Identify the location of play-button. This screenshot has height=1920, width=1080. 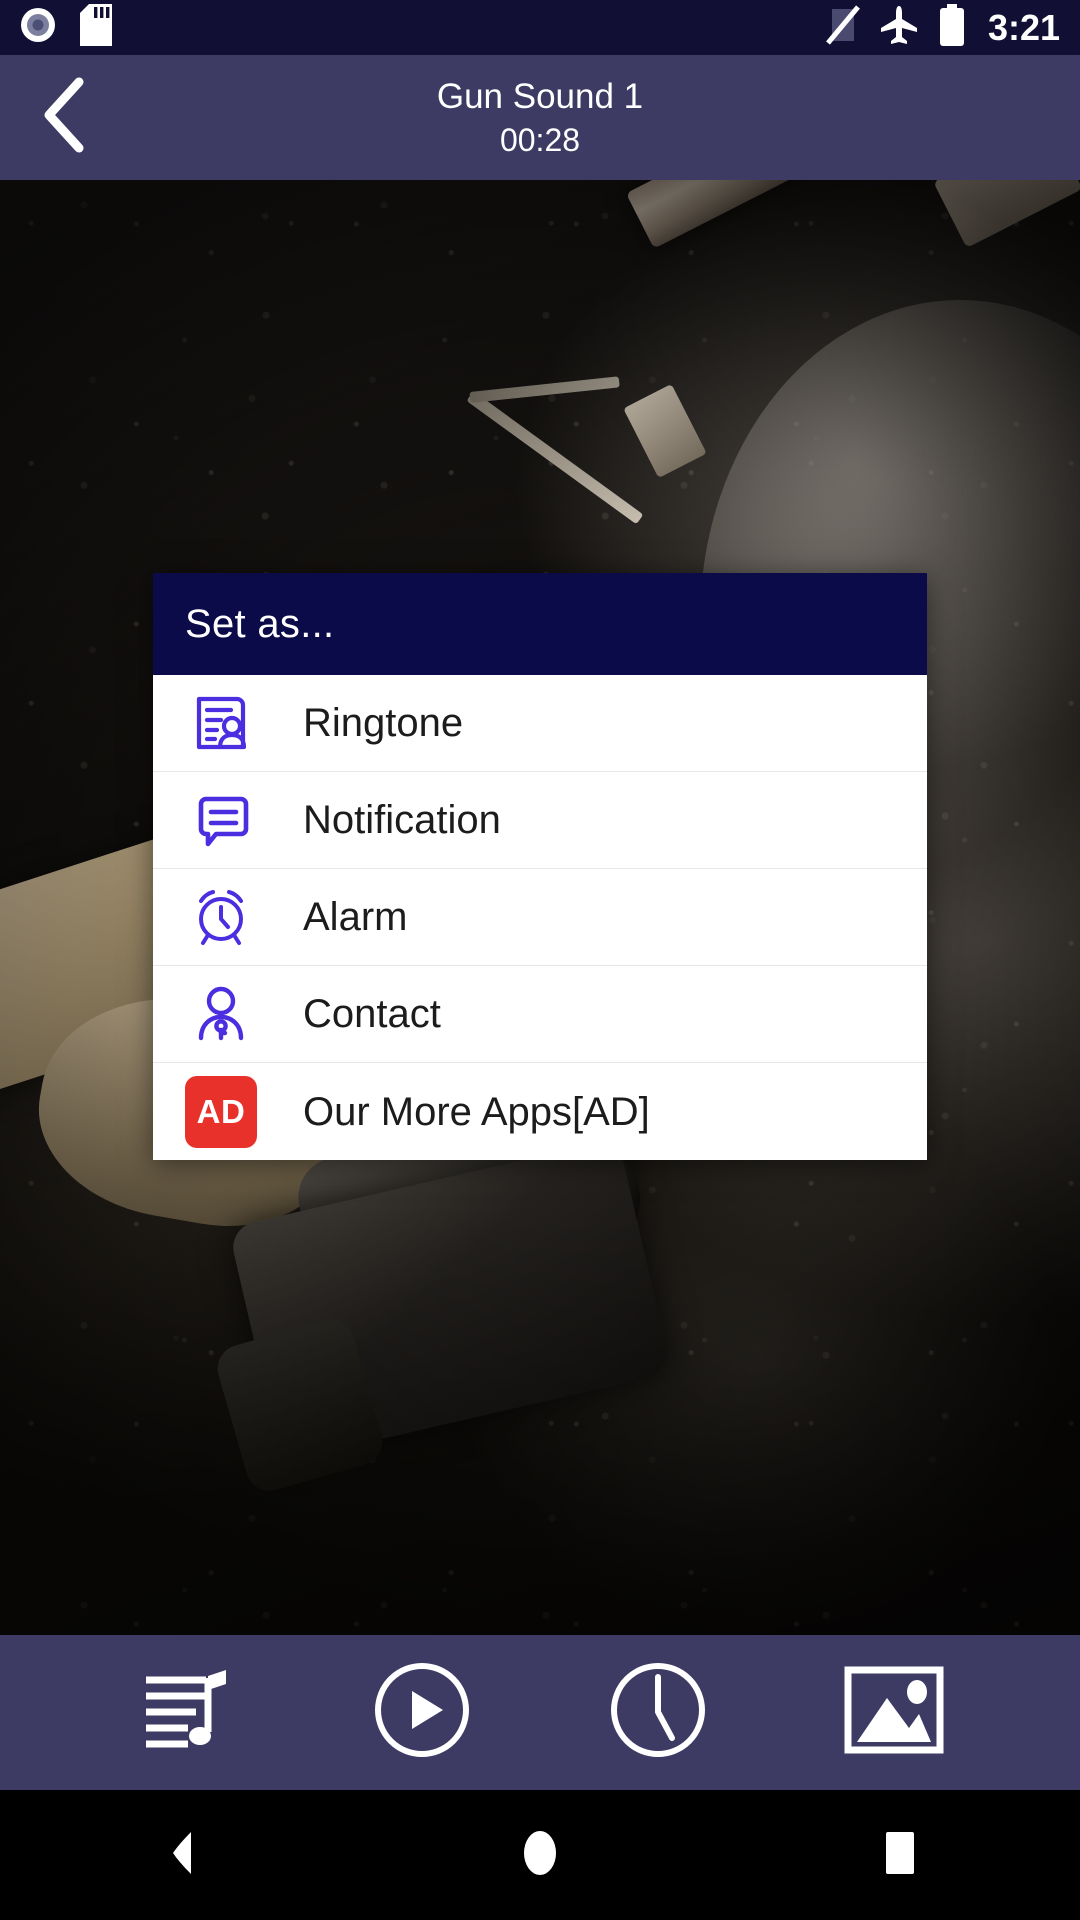
(422, 1713).